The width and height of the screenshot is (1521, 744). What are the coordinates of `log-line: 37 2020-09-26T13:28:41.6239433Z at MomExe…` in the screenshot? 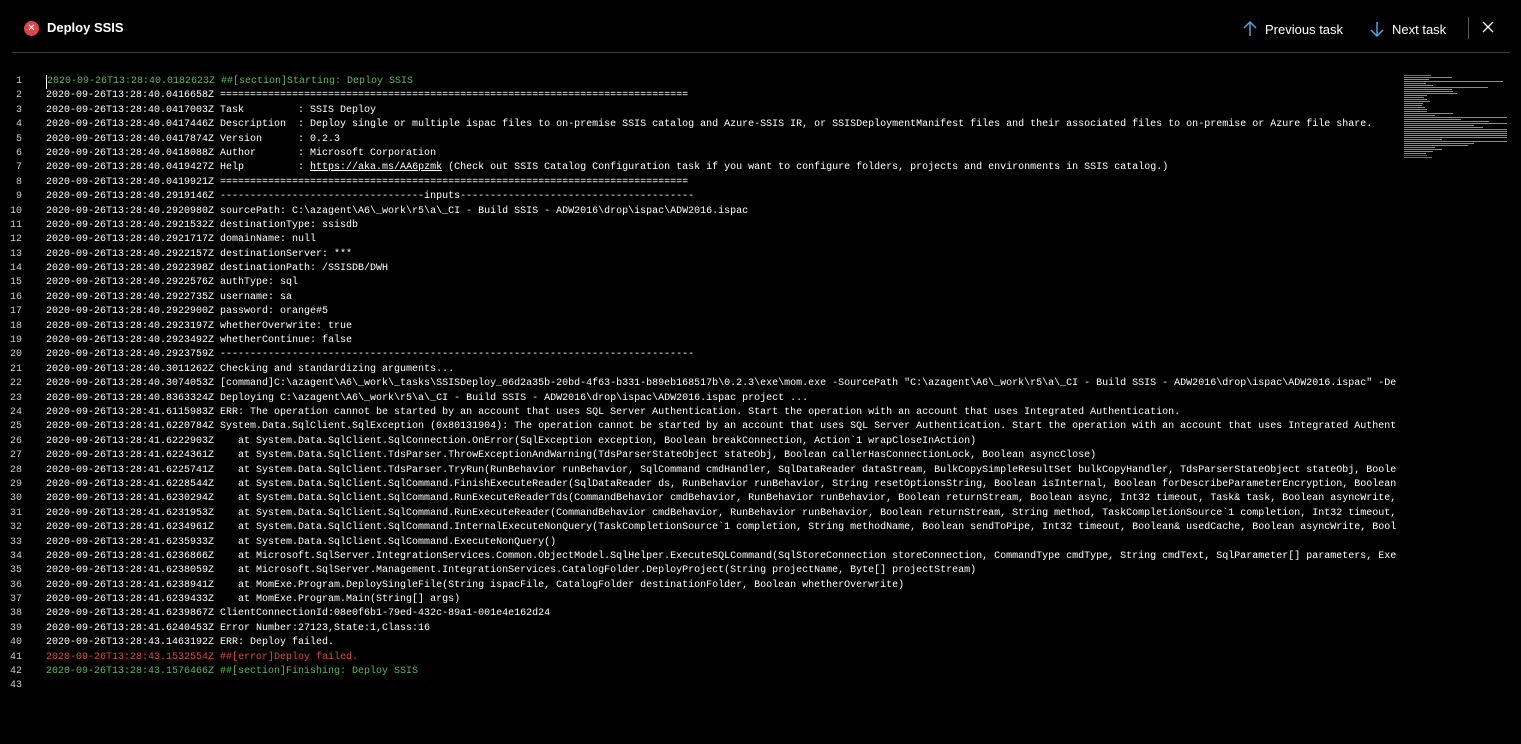 It's located at (698, 600).